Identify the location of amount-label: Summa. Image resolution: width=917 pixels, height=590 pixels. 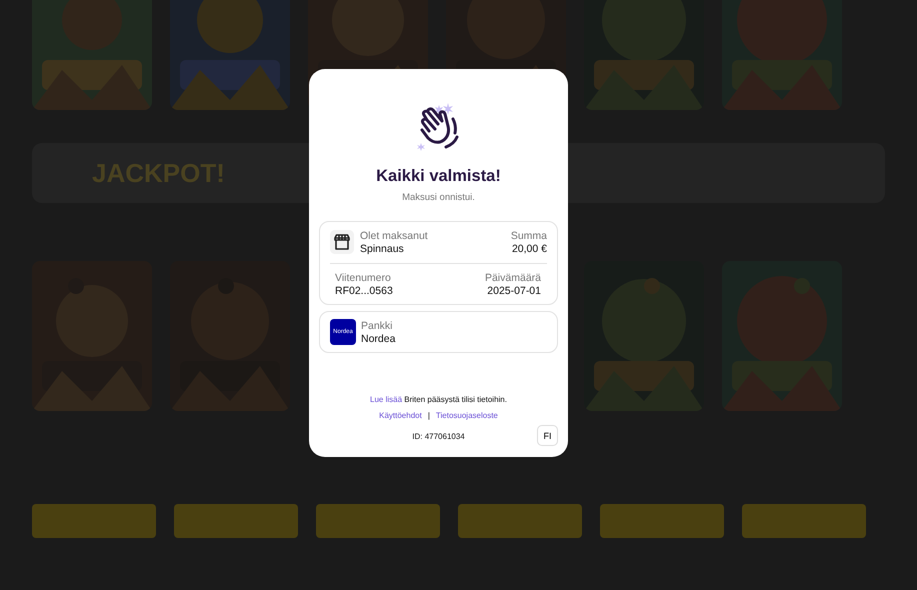
(528, 236).